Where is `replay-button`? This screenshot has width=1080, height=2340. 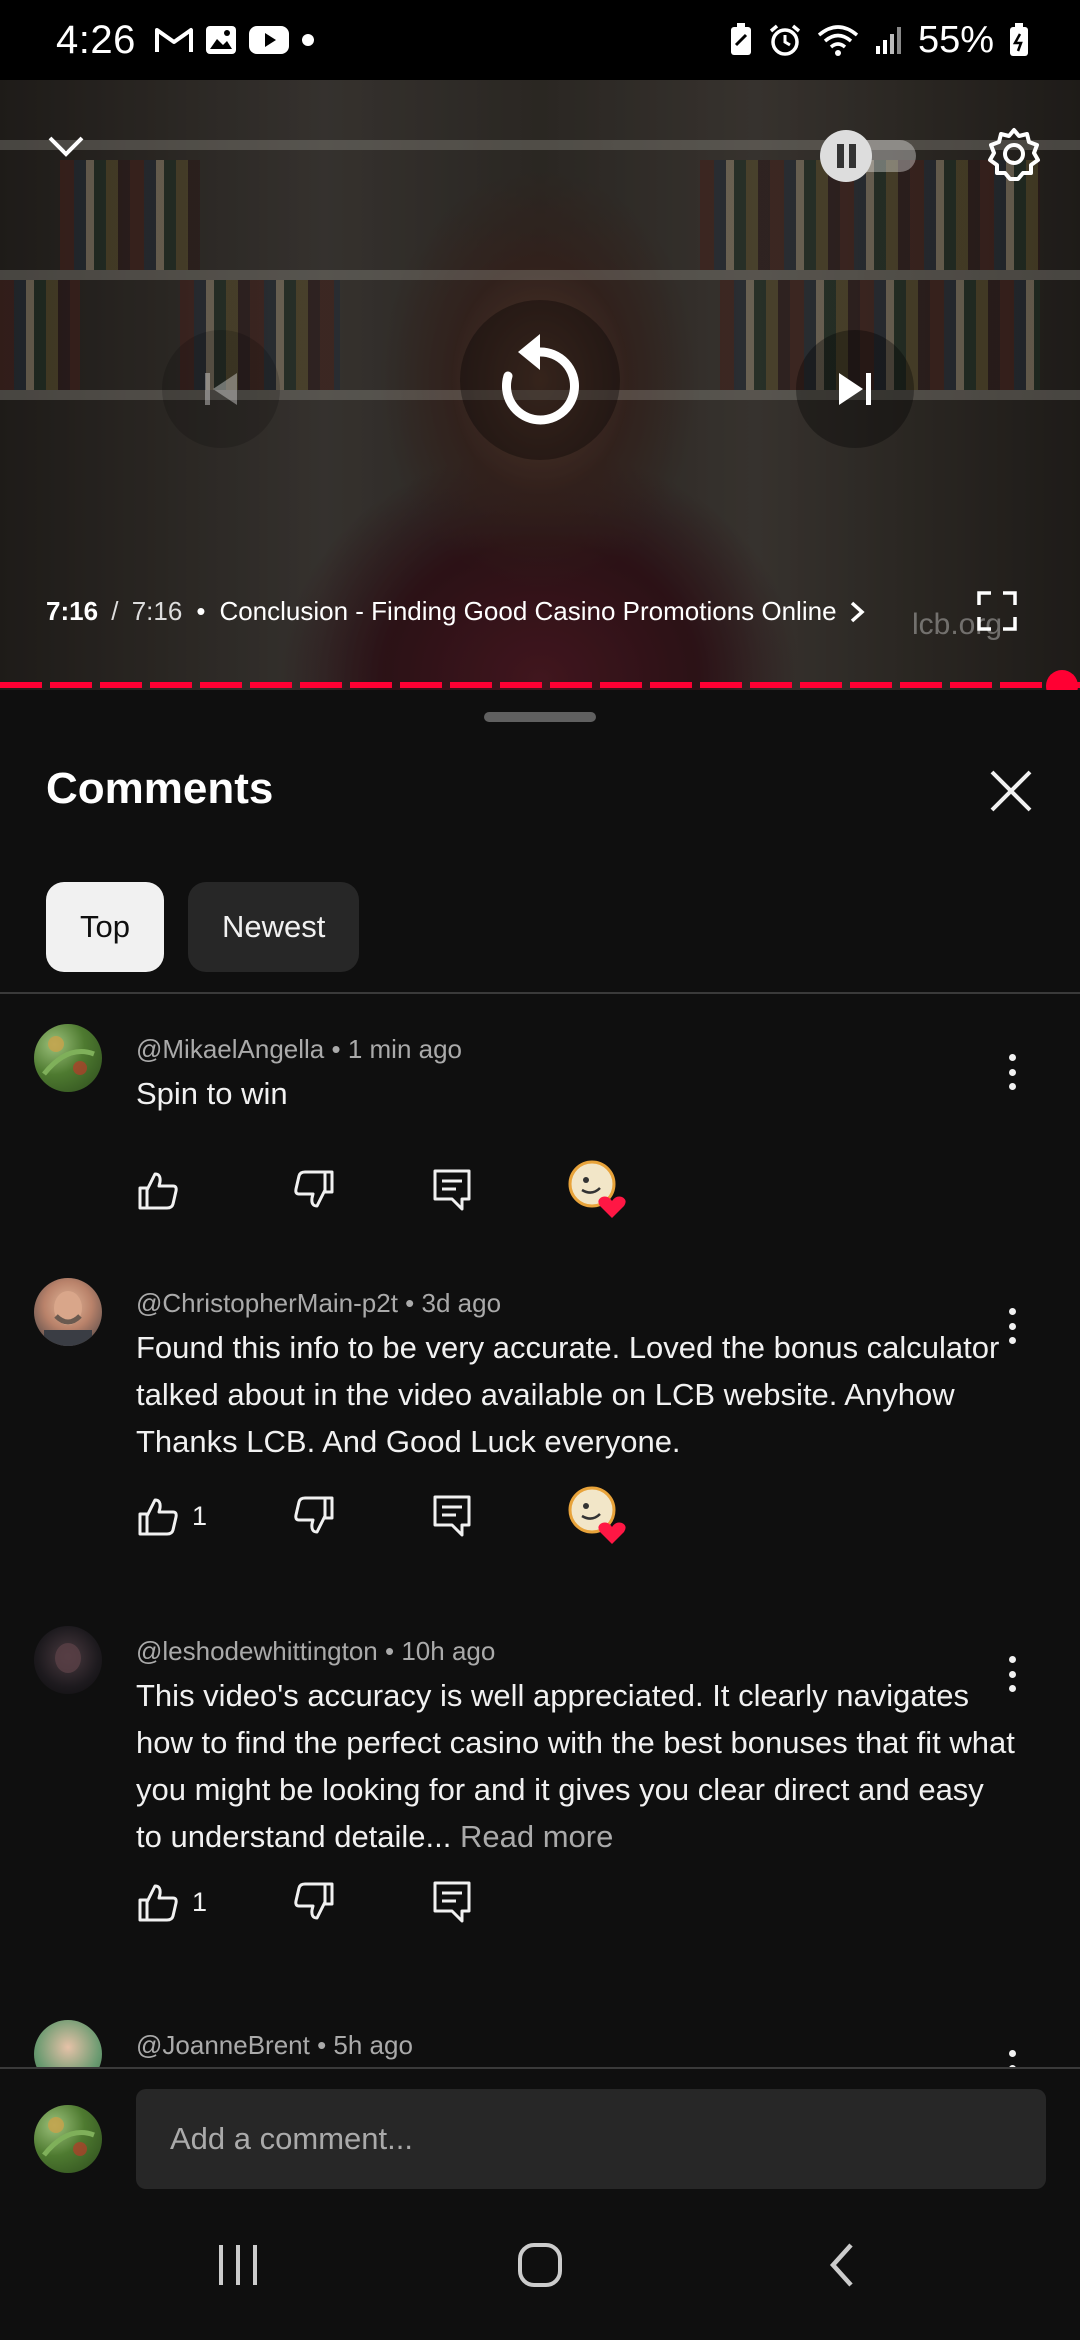 replay-button is located at coordinates (540, 380).